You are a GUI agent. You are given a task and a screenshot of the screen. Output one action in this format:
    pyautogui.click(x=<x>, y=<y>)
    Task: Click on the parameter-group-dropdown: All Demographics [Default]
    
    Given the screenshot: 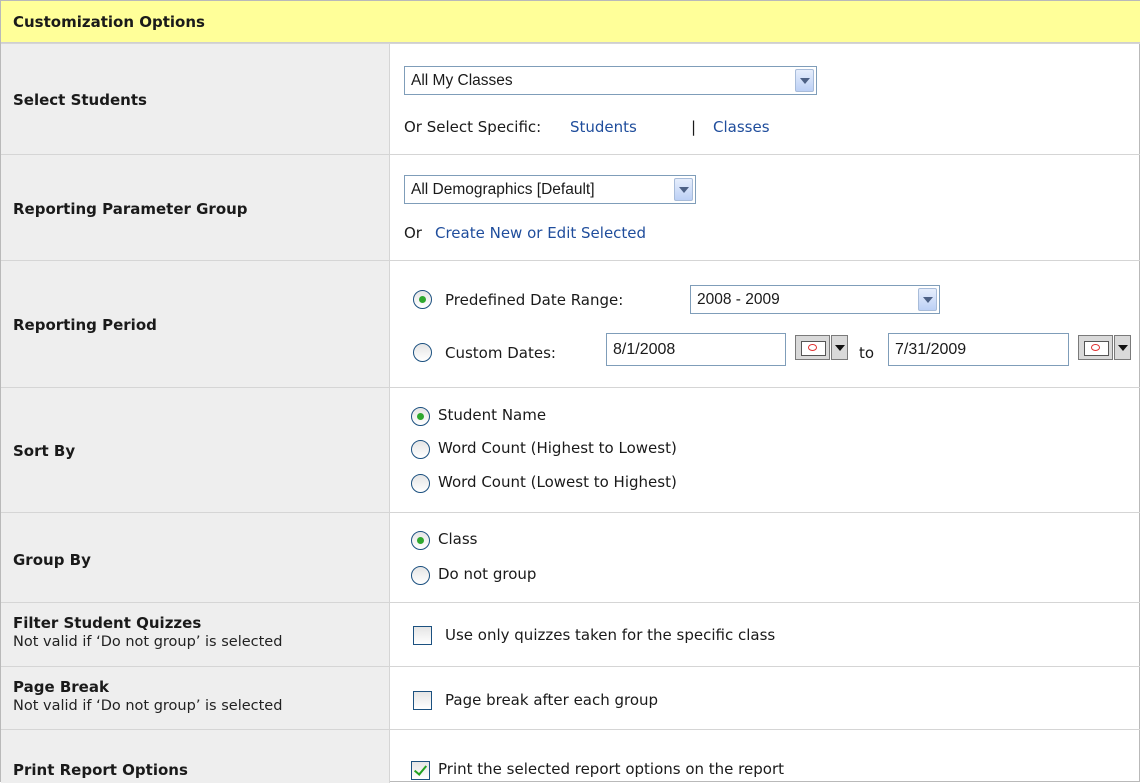 What is the action you would take?
    pyautogui.click(x=550, y=189)
    